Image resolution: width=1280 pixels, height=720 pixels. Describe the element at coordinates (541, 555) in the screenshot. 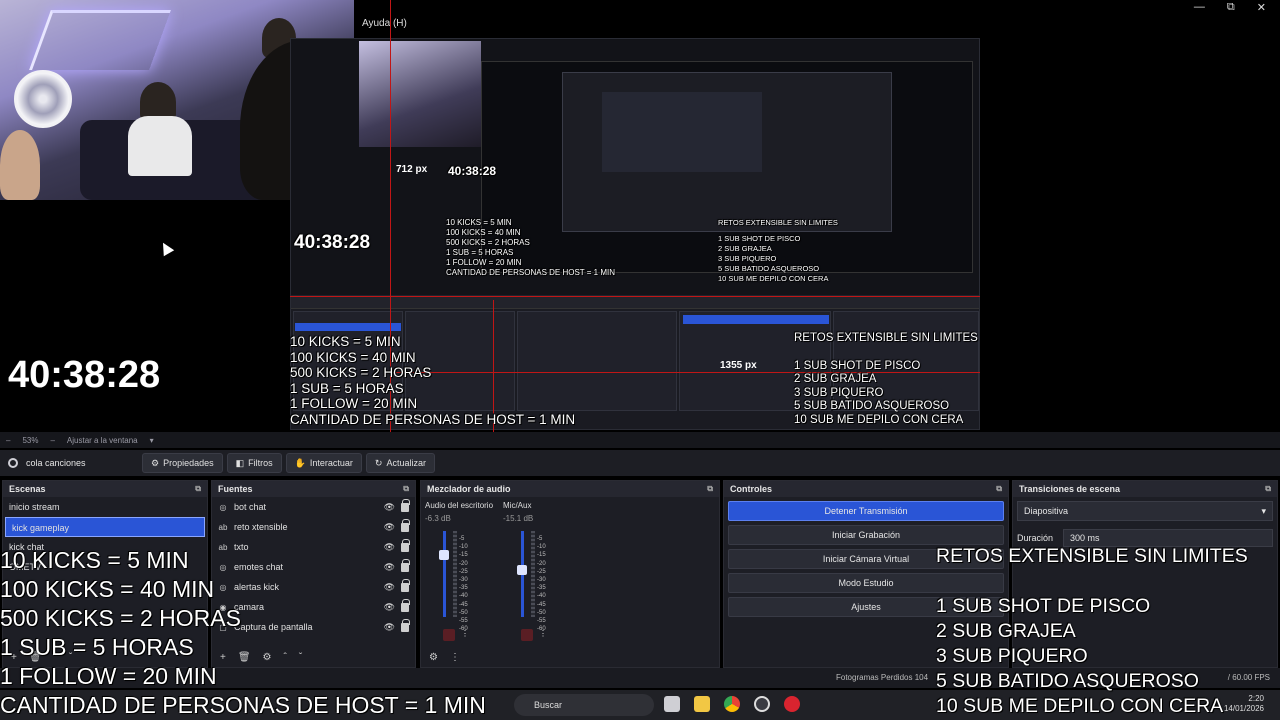

I see `meter-tick: -15` at that location.